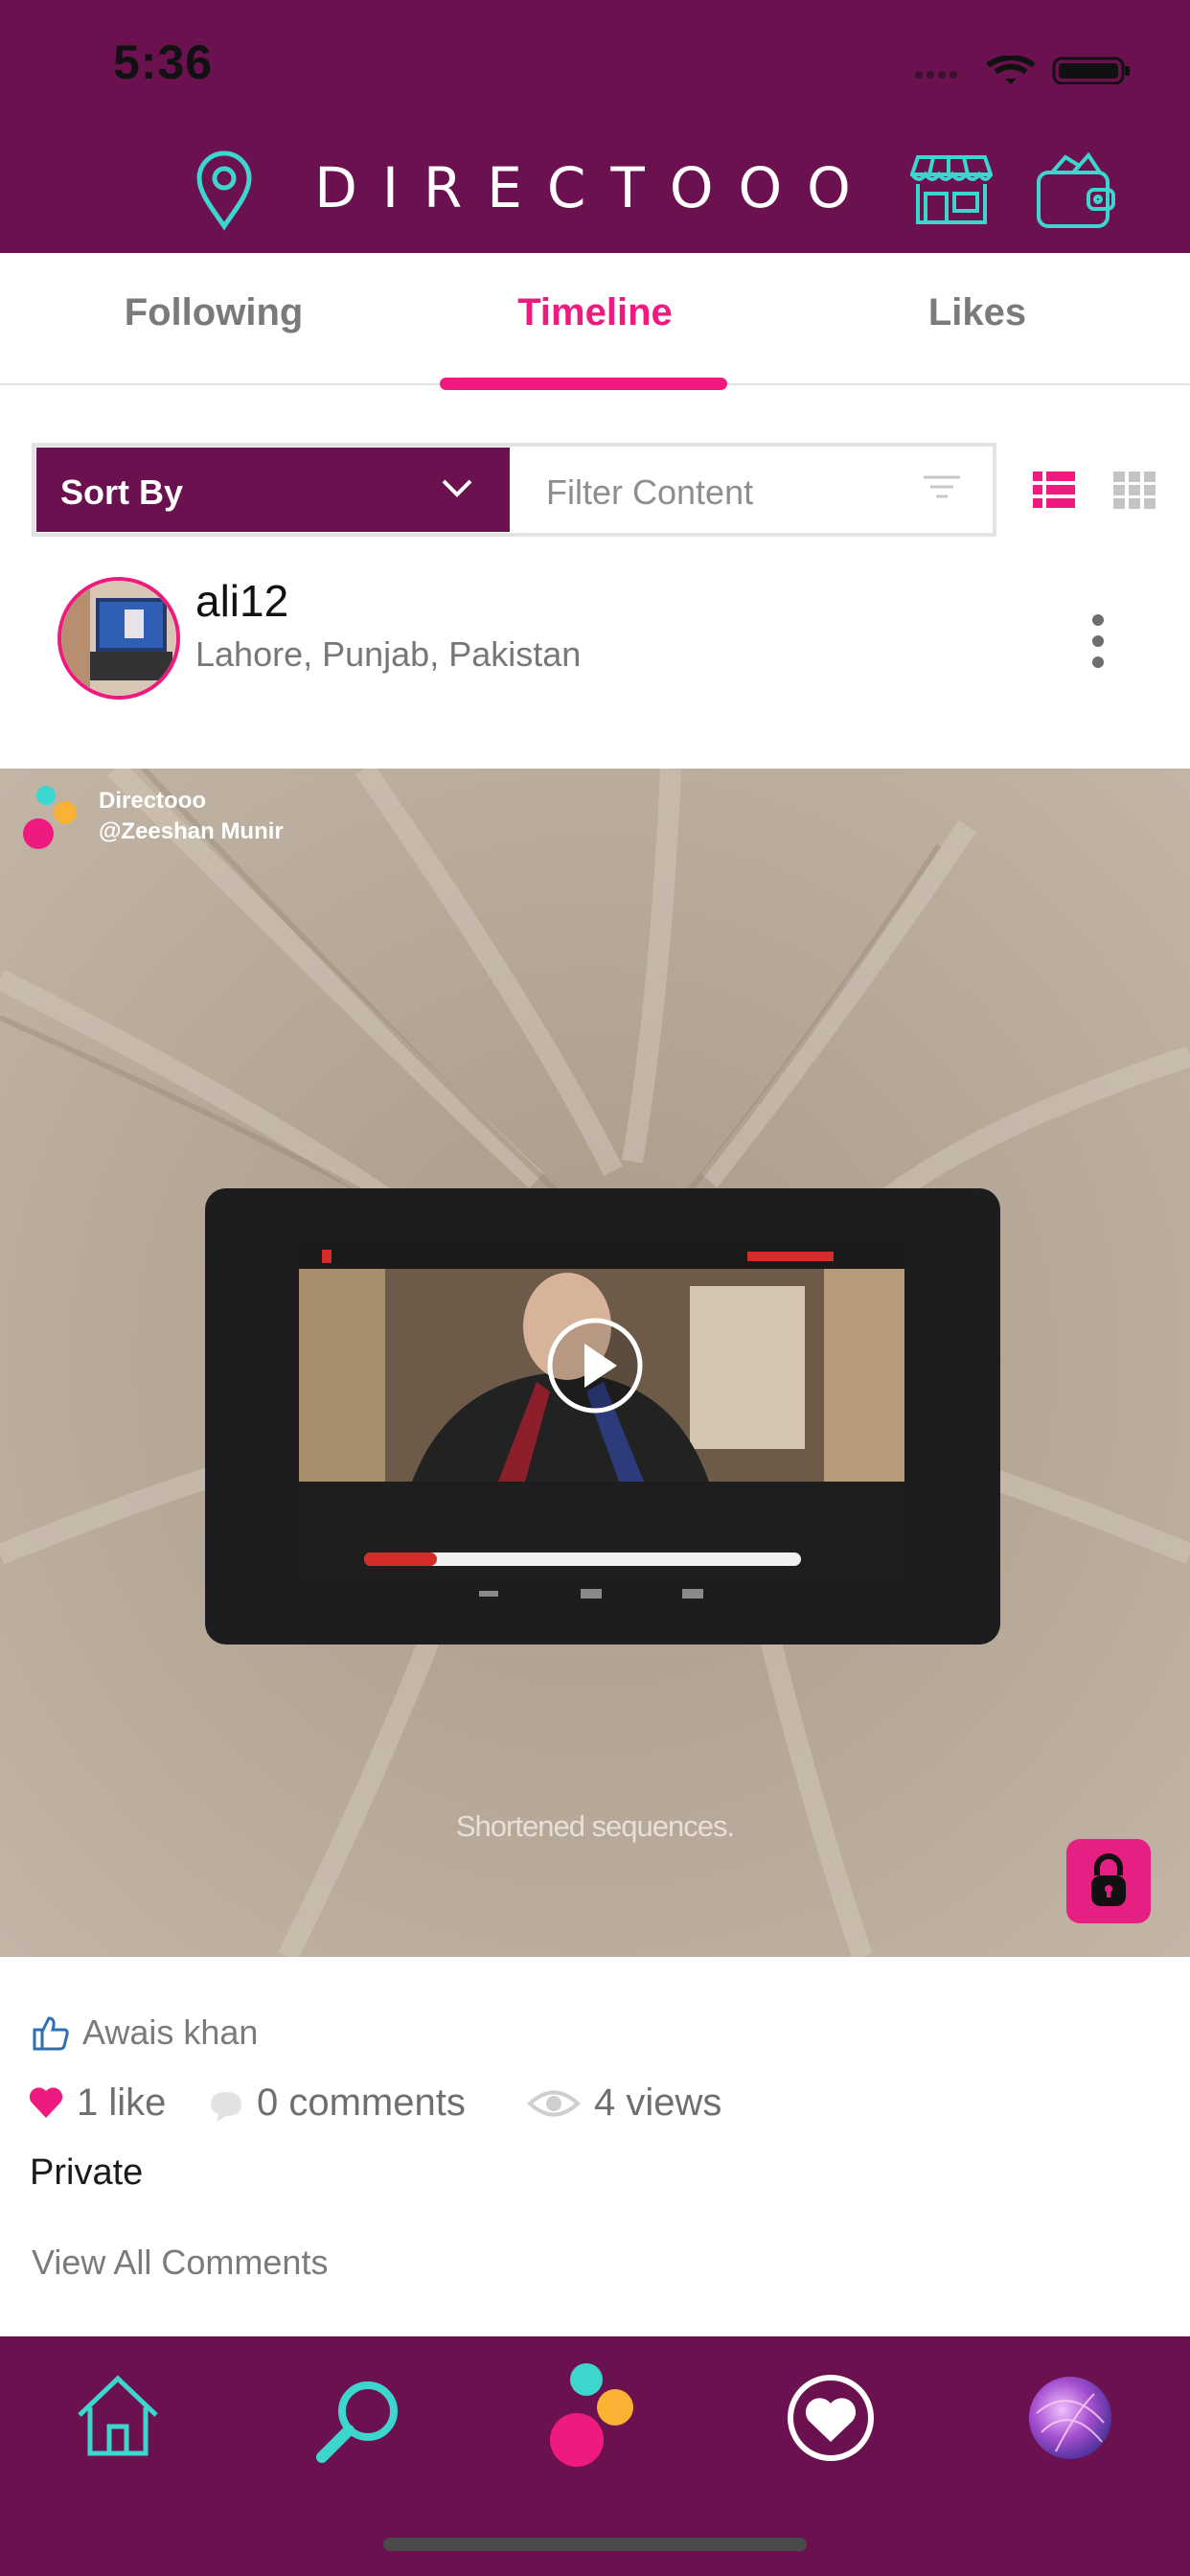 This screenshot has height=2576, width=1190. What do you see at coordinates (170, 2032) in the screenshot?
I see `liked-by-name: Awais khan` at bounding box center [170, 2032].